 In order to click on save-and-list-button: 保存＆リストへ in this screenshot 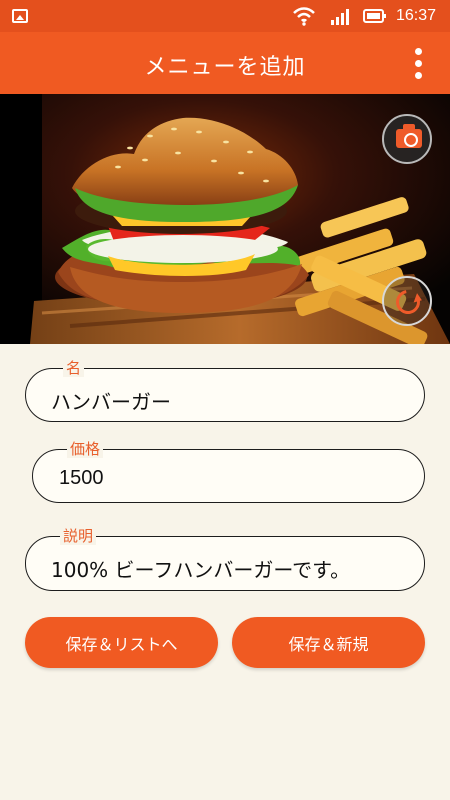, I will do `click(121, 642)`.